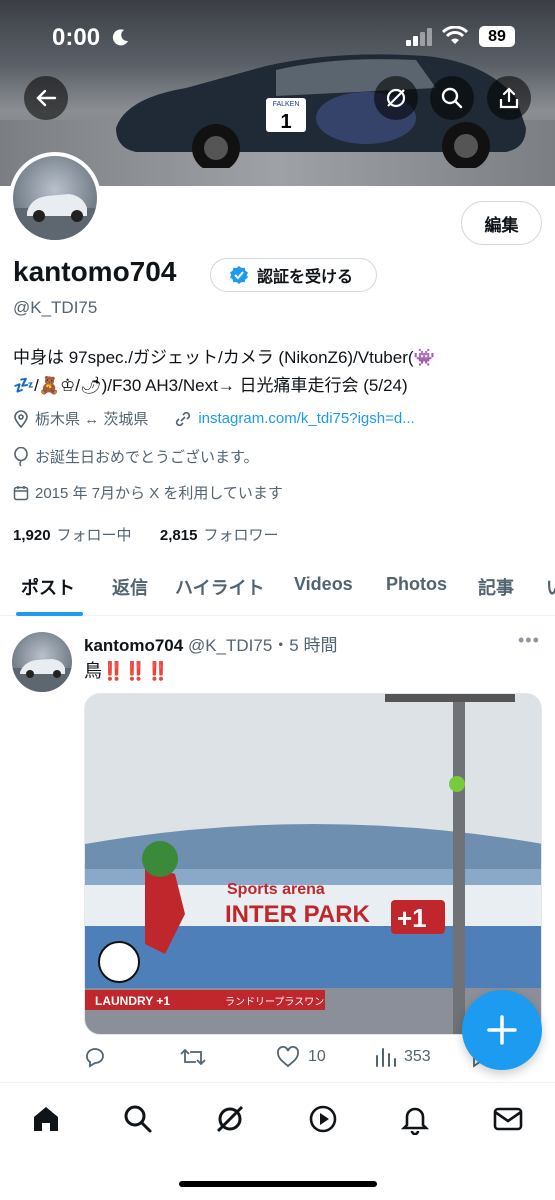 This screenshot has width=555, height=1200. What do you see at coordinates (224, 357) in the screenshot?
I see `bio-line-1: 中身は 97spec./ガジェット/カメラ (NikonZ6)/Vtuber(👾` at bounding box center [224, 357].